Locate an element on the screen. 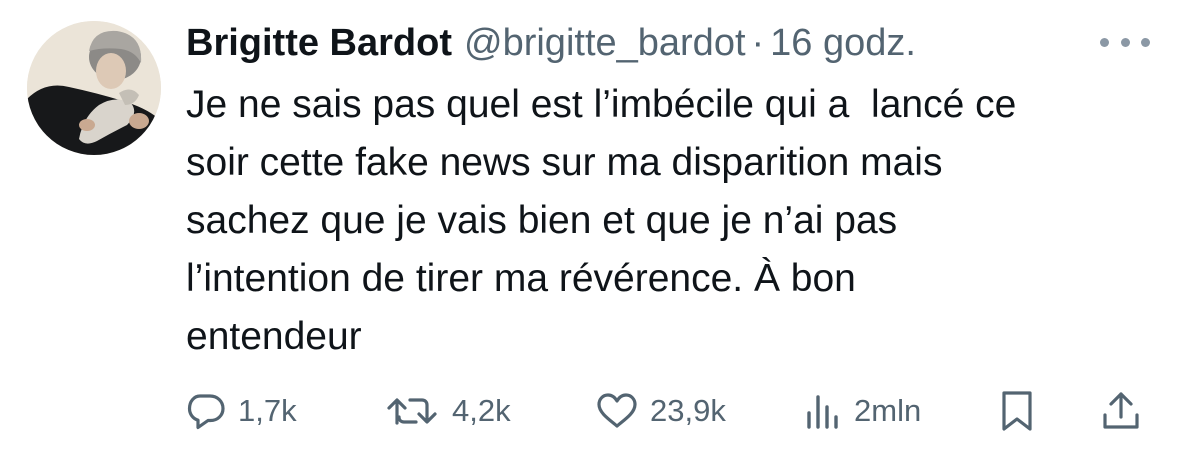  more-icon is located at coordinates (1125, 42).